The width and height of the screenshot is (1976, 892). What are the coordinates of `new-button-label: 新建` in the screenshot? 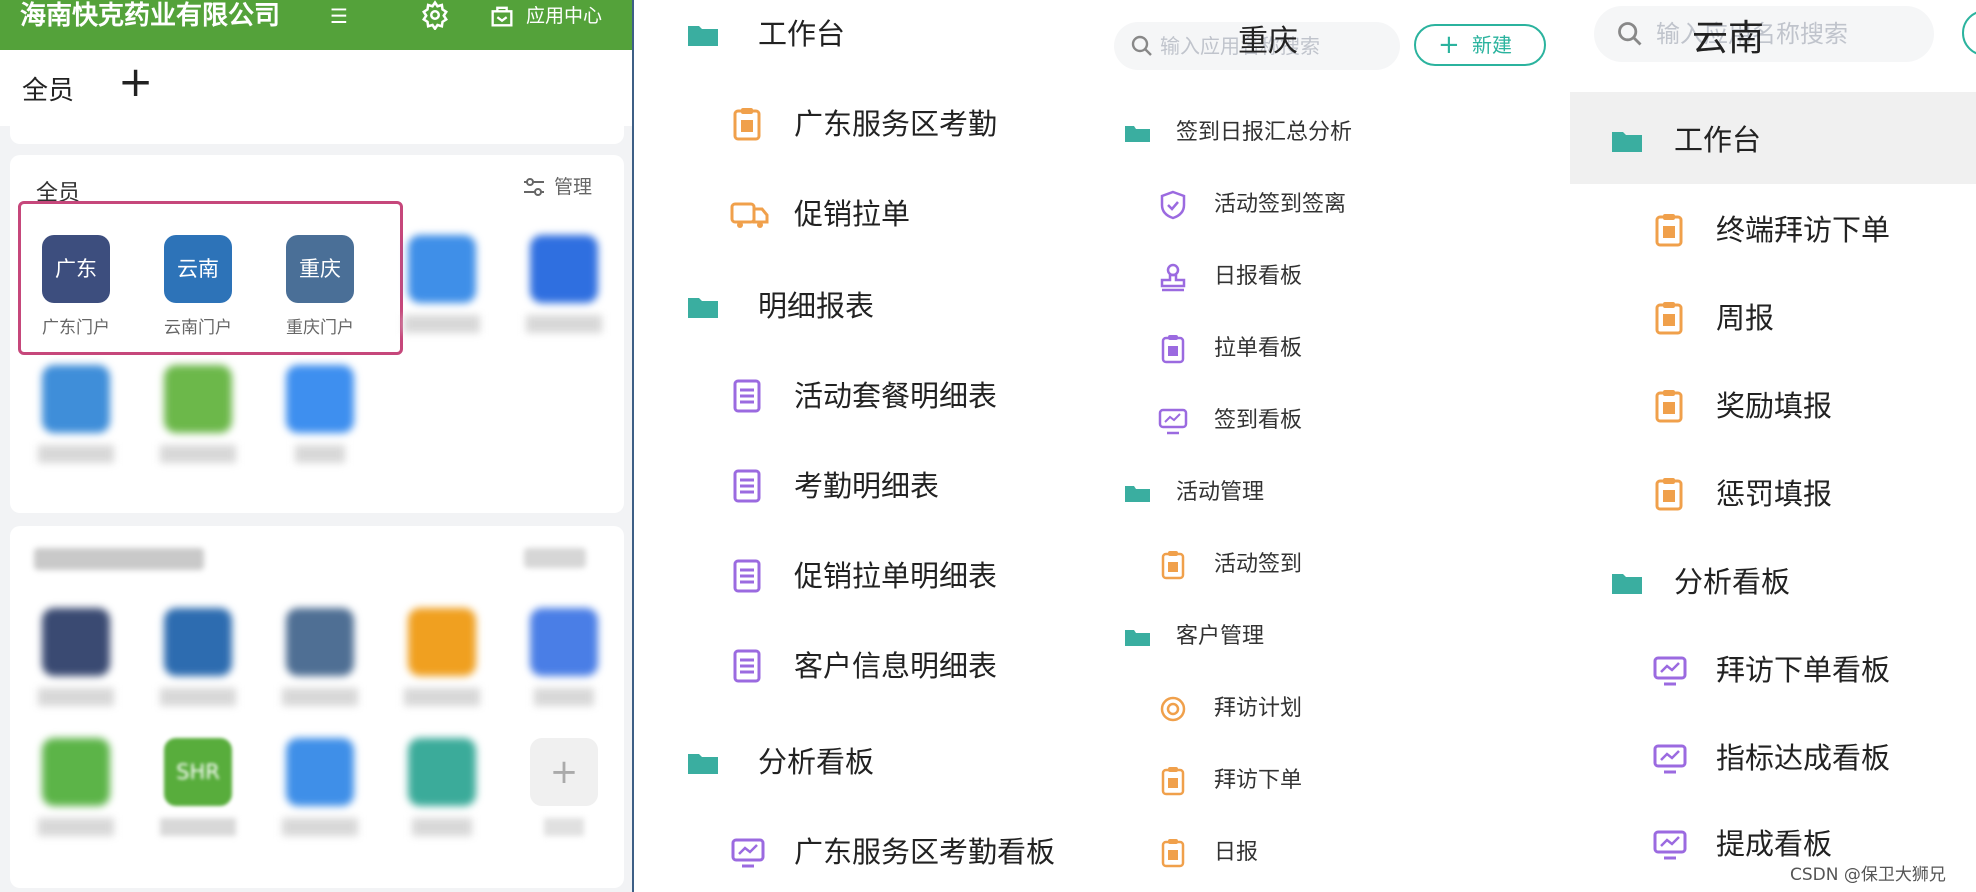 It's located at (1492, 45).